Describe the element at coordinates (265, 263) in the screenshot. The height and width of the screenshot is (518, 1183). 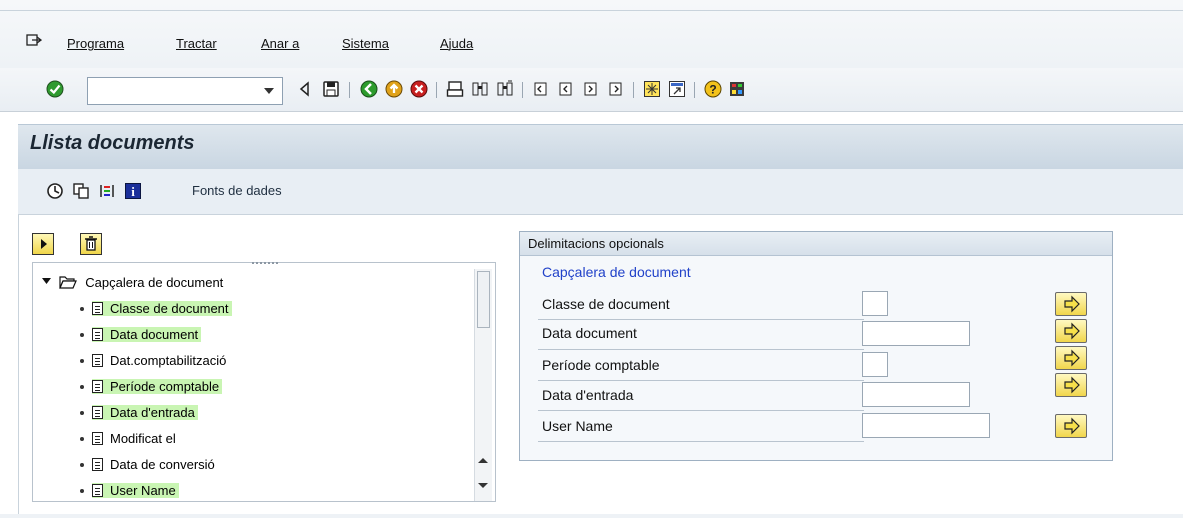
I see `splitter-handle` at that location.